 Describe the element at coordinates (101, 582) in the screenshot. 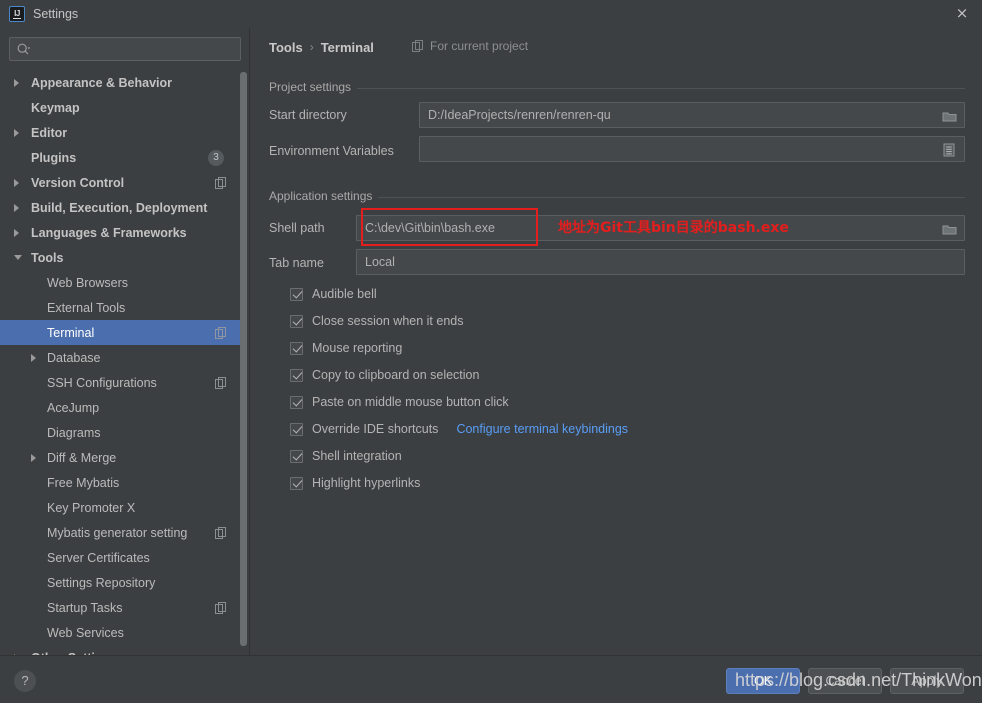

I see `sidebar-item-label: Settings Repository` at that location.